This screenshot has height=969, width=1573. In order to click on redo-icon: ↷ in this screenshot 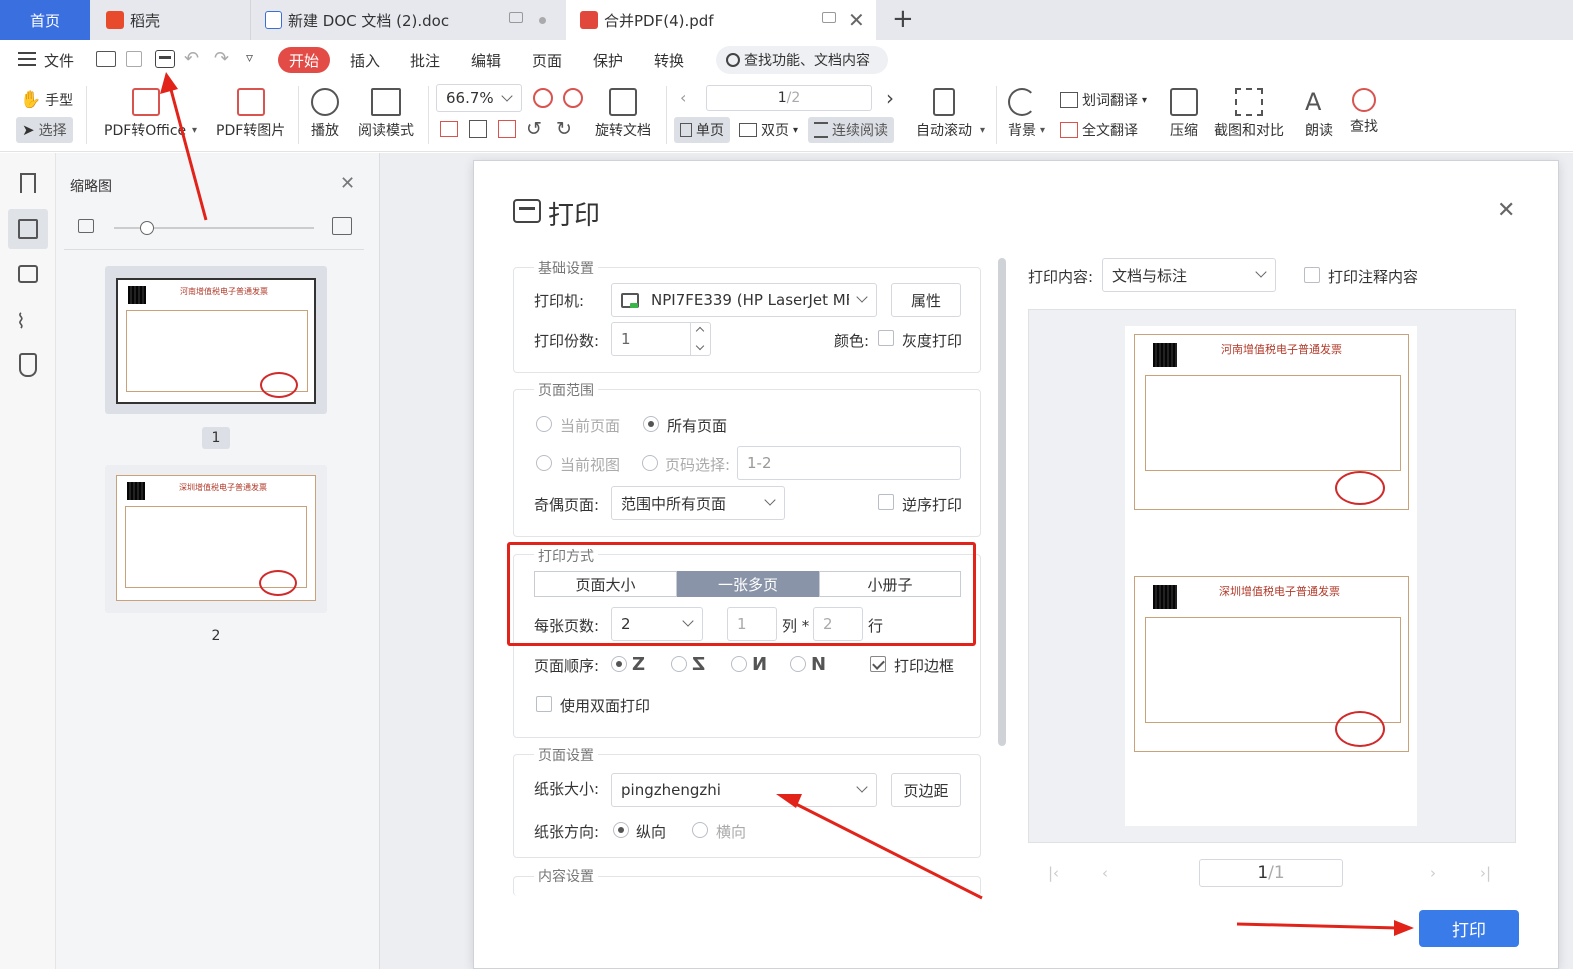, I will do `click(221, 58)`.